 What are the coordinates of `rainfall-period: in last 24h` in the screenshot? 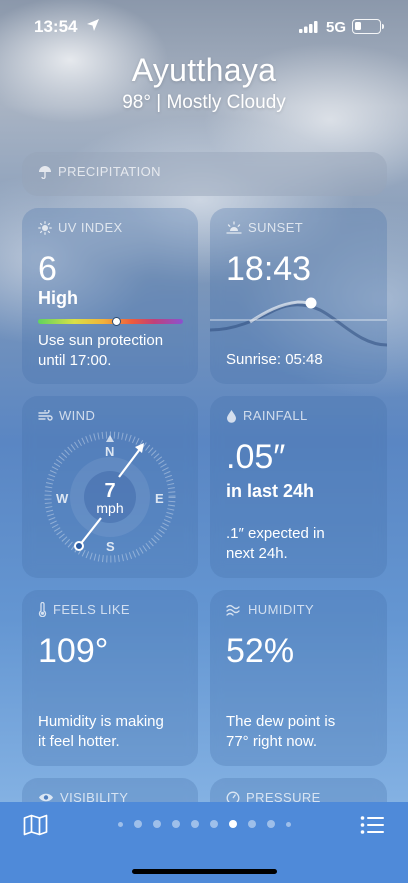 It's located at (270, 491).